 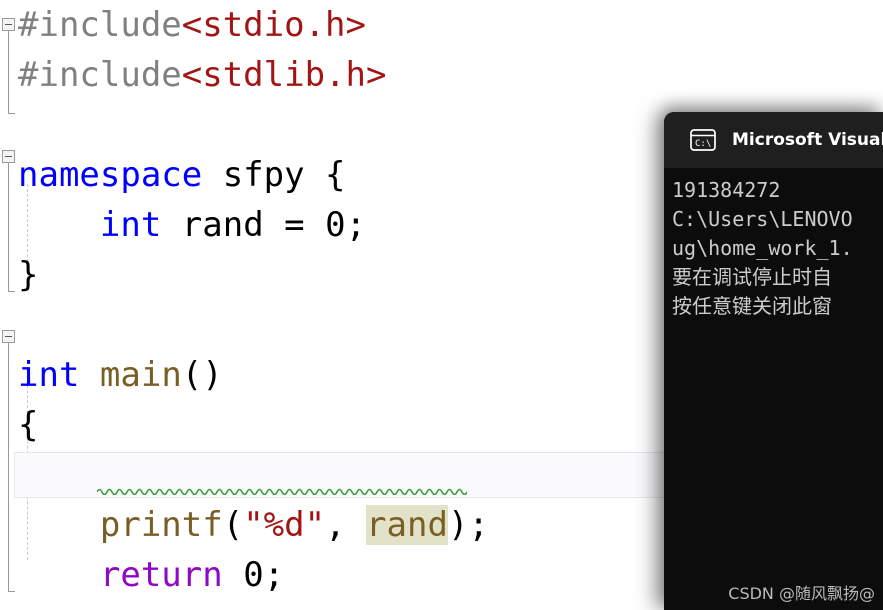 I want to click on code-line-text: printf("%d", rand);, so click(x=253, y=525).